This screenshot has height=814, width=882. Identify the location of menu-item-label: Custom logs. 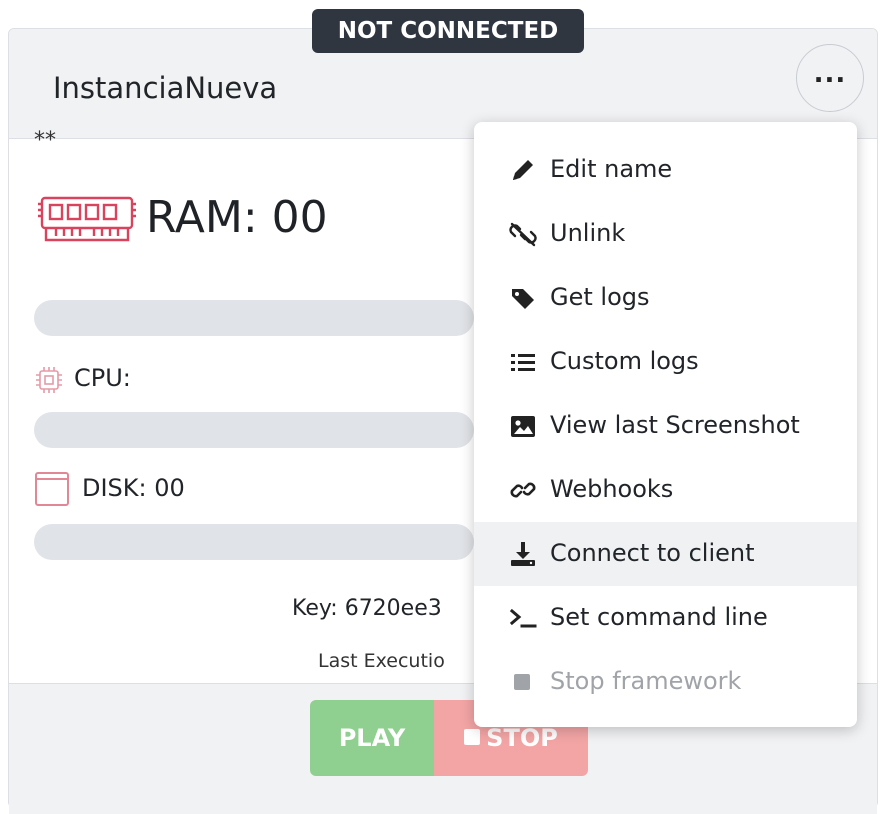
(624, 361).